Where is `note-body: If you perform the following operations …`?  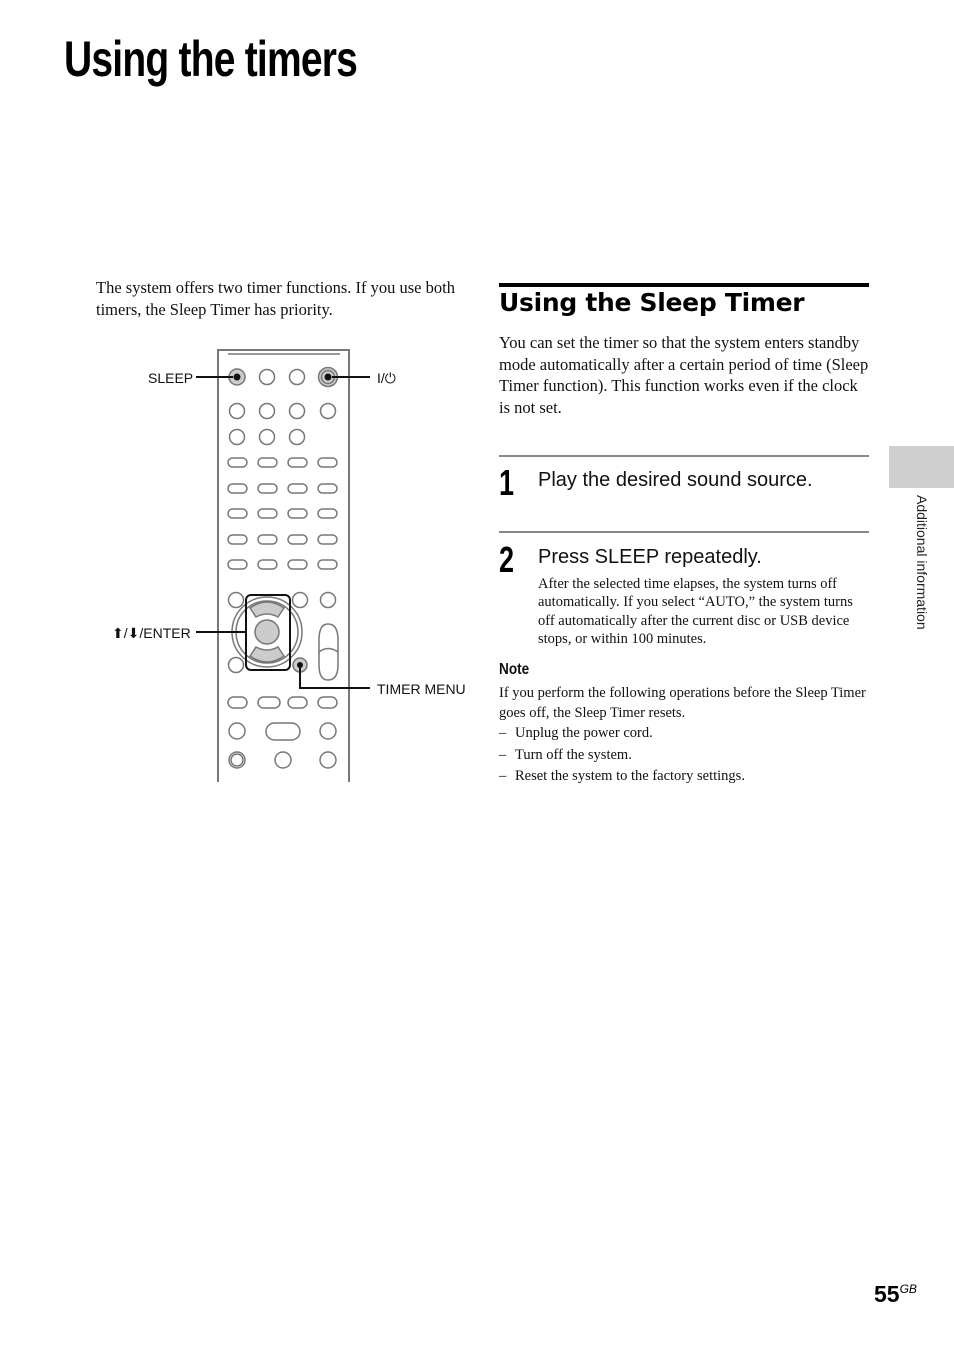
note-body: If you perform the following operations … is located at coordinates (682, 703).